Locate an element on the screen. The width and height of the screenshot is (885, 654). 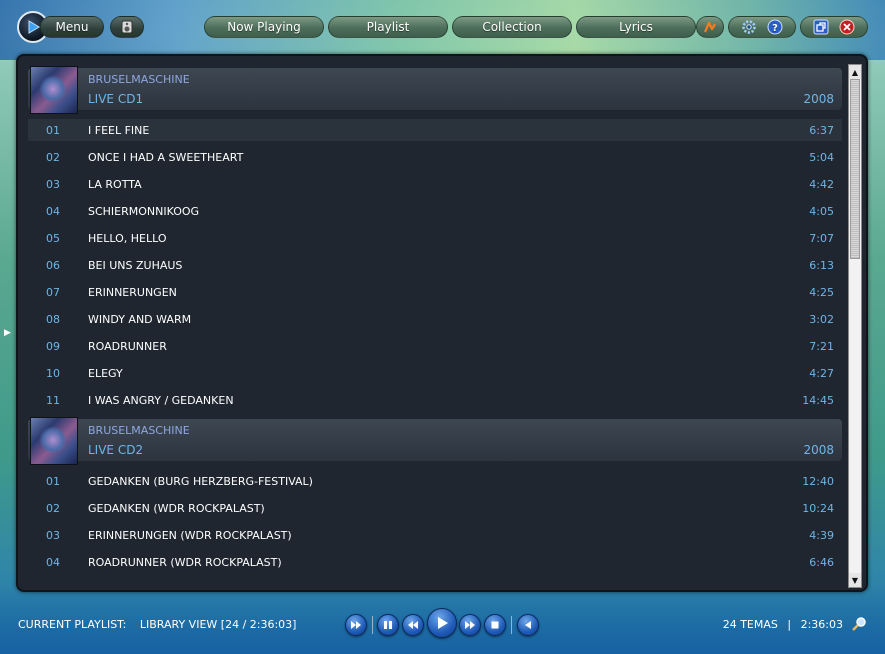
track-duration: 4:42 is located at coordinates (821, 184).